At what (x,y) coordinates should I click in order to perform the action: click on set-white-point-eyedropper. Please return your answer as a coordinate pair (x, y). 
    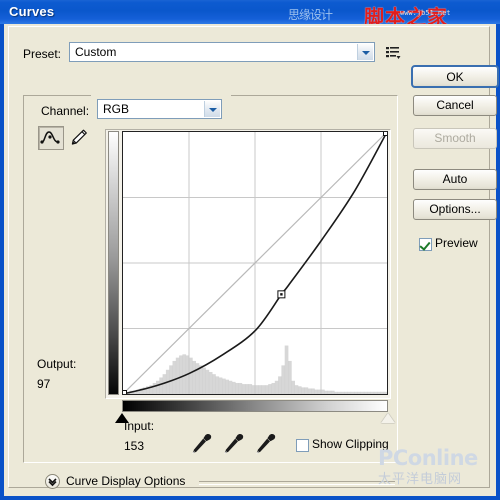
    Looking at the image, I should click on (265, 445).